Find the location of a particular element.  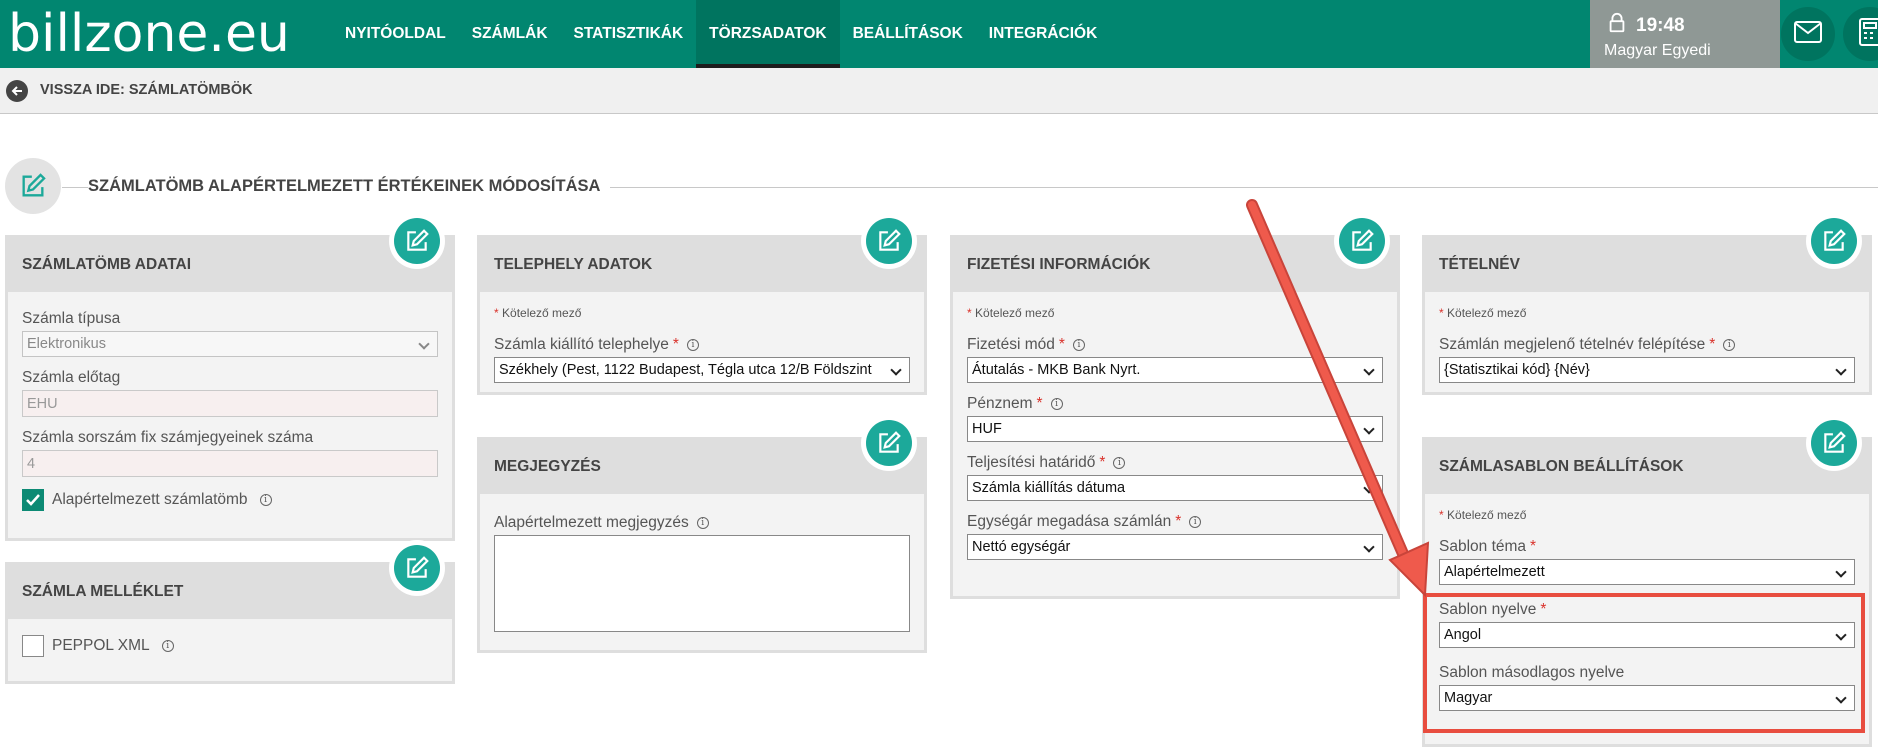

default-note-textarea is located at coordinates (702, 583).